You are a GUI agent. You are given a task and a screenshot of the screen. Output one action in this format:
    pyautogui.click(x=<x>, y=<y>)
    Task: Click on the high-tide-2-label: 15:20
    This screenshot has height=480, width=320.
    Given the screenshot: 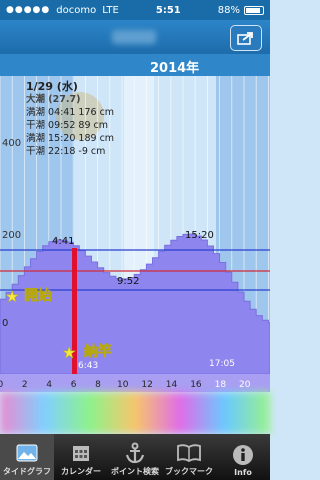 What is the action you would take?
    pyautogui.click(x=199, y=235)
    